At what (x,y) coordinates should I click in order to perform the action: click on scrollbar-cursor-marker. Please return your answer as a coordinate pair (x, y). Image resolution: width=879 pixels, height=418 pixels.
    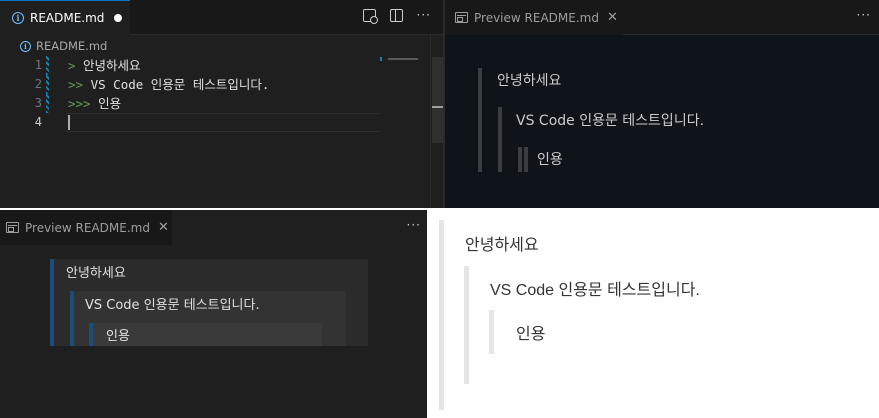
    Looking at the image, I should click on (437, 107).